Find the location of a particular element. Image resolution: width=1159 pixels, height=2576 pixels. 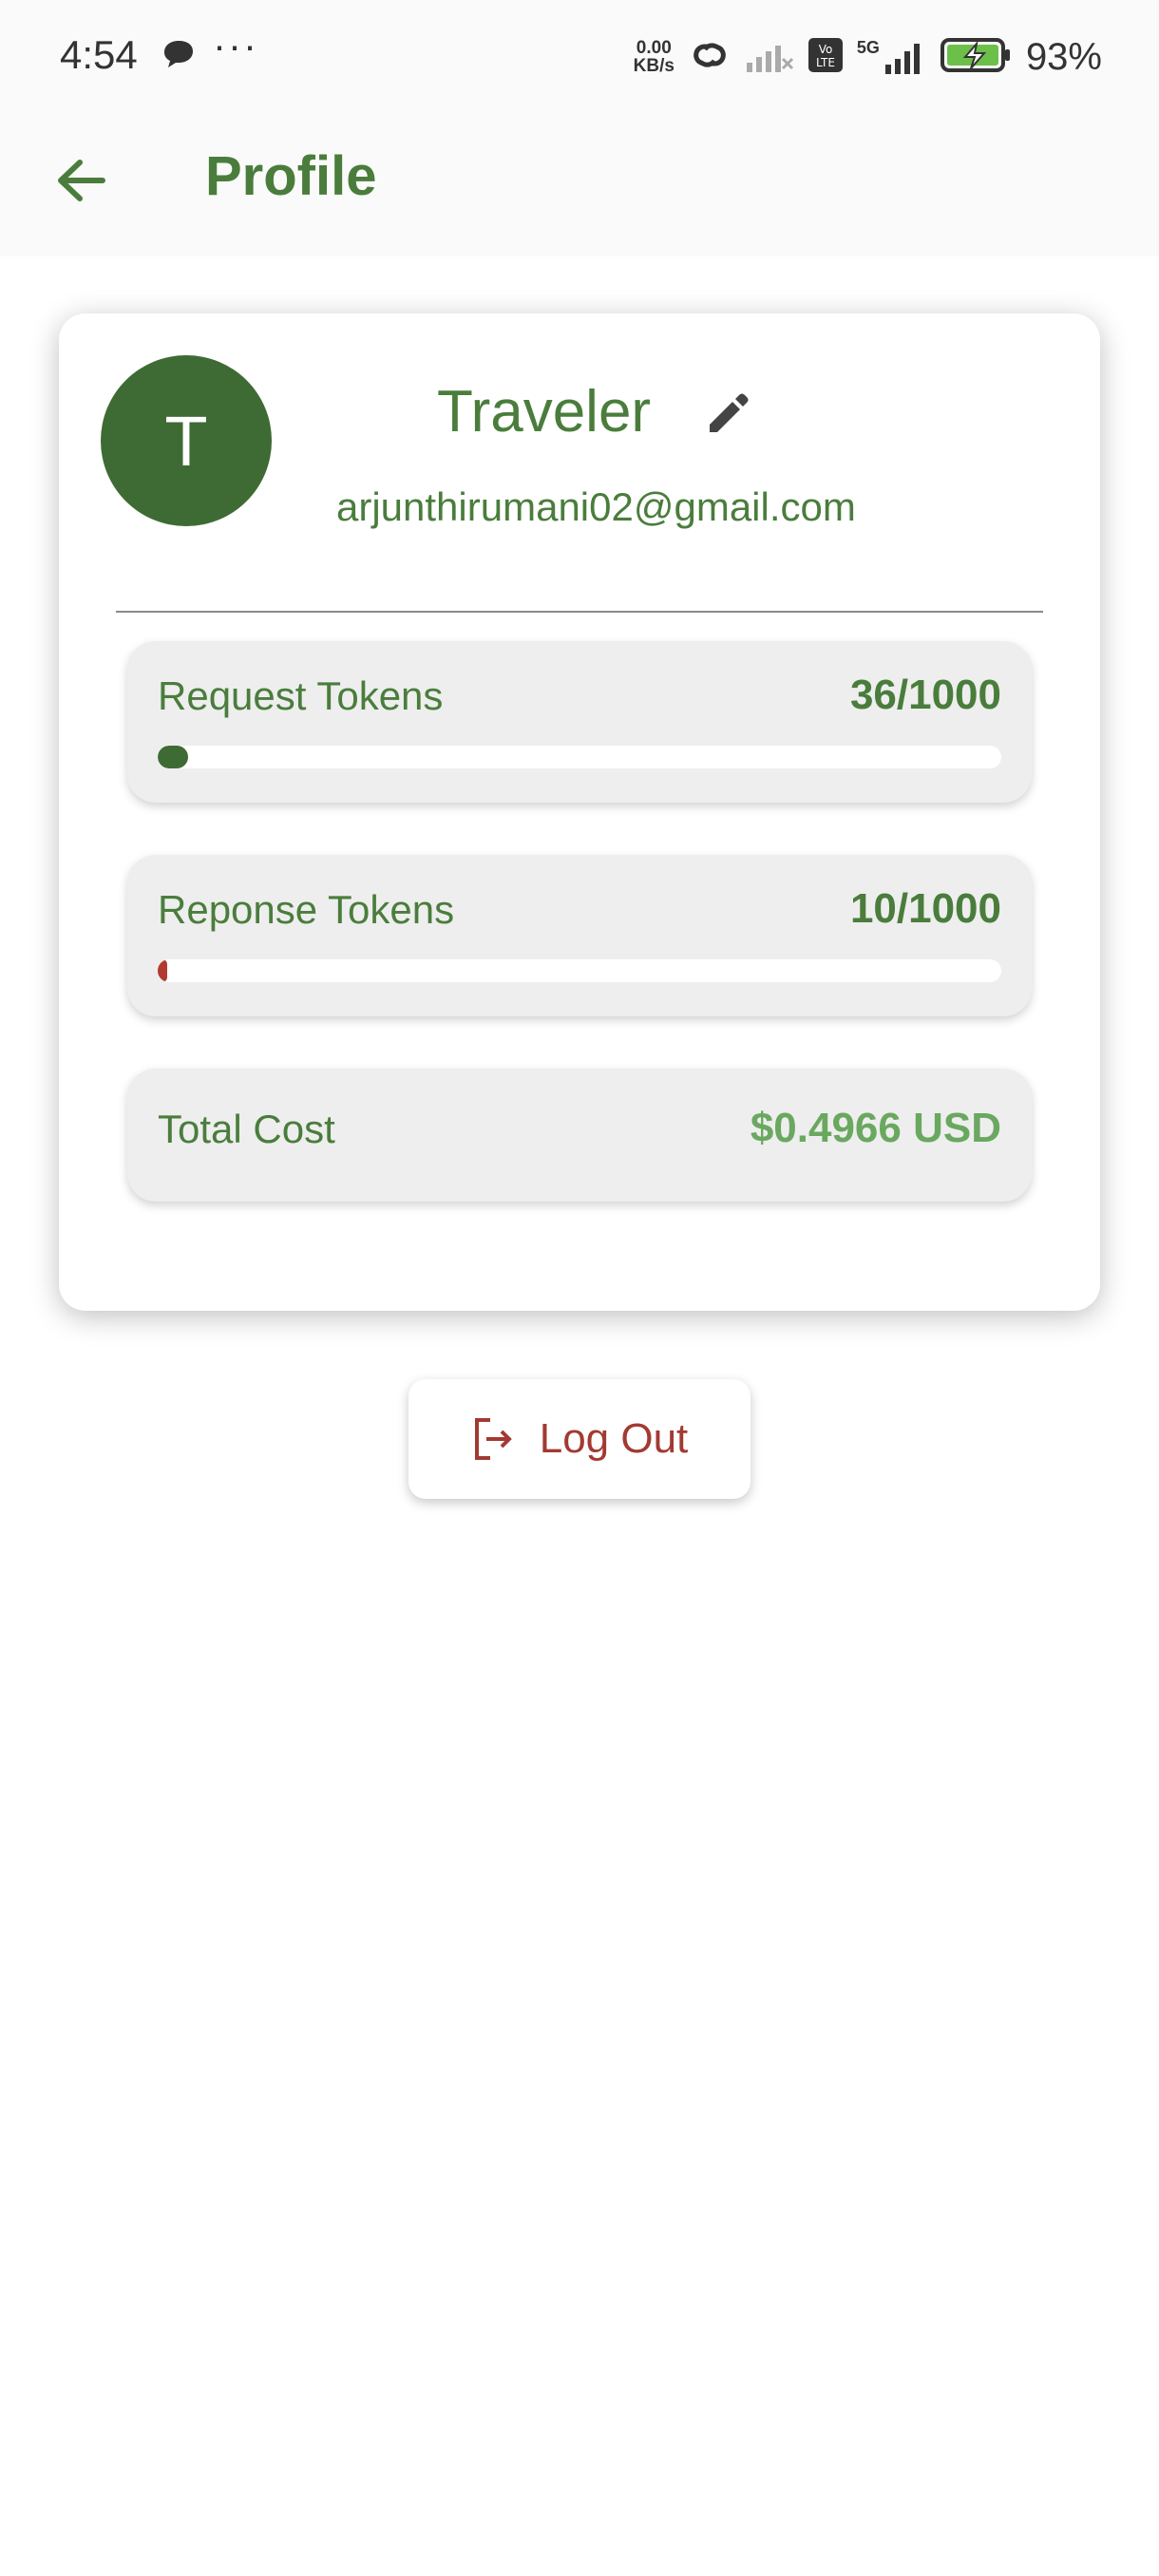

logout-icon is located at coordinates (493, 1439).